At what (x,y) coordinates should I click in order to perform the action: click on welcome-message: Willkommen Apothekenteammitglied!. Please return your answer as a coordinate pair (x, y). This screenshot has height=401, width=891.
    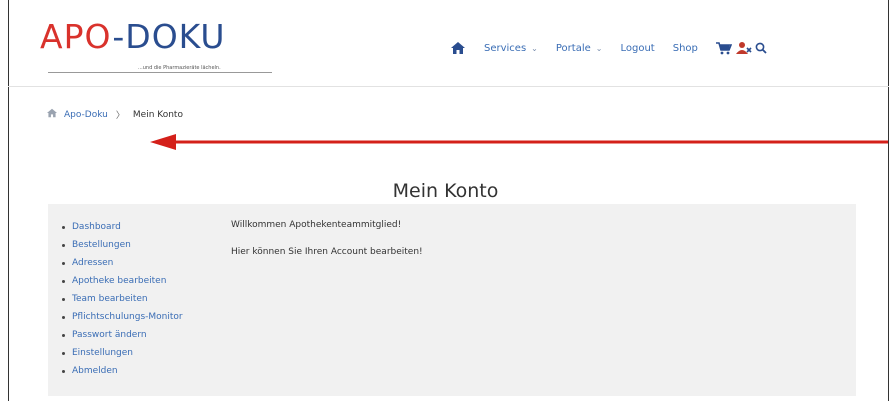
    Looking at the image, I should click on (316, 225).